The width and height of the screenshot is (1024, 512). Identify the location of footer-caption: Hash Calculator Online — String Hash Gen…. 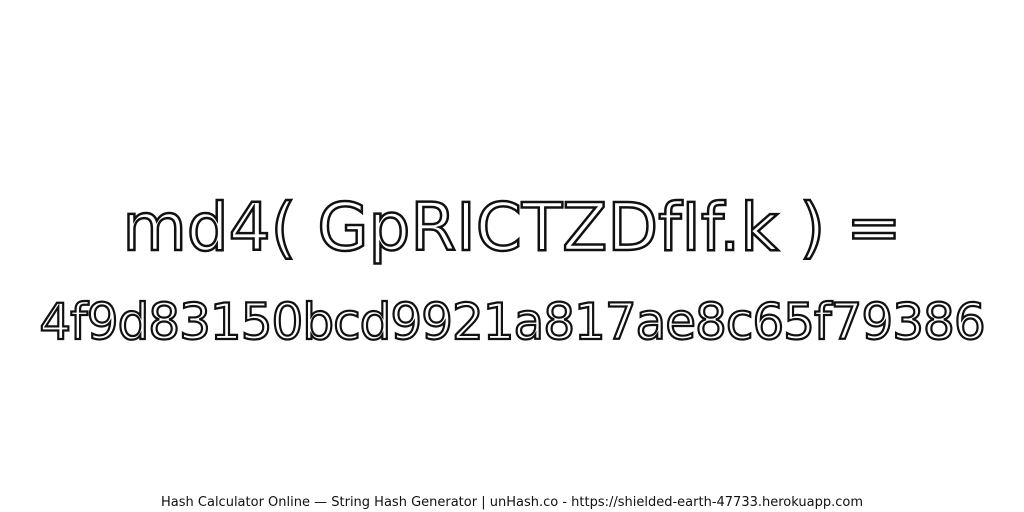
(512, 502).